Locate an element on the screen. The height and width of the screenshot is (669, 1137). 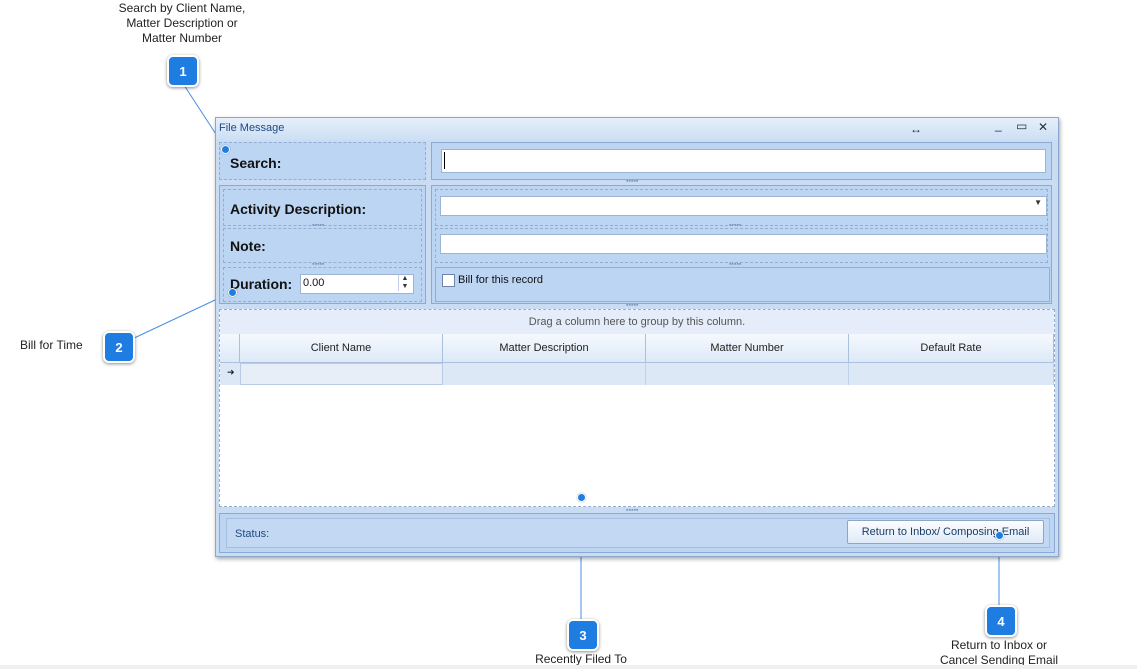
duration-value: 0.00 is located at coordinates (314, 283).